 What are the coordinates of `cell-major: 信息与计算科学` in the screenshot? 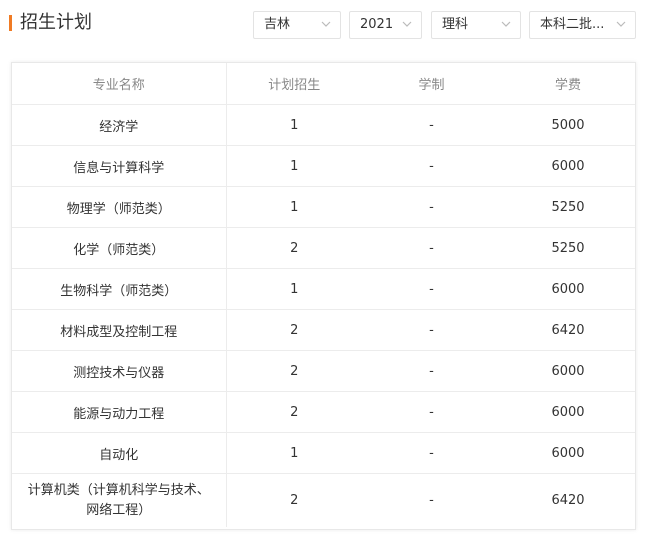 It's located at (119, 166).